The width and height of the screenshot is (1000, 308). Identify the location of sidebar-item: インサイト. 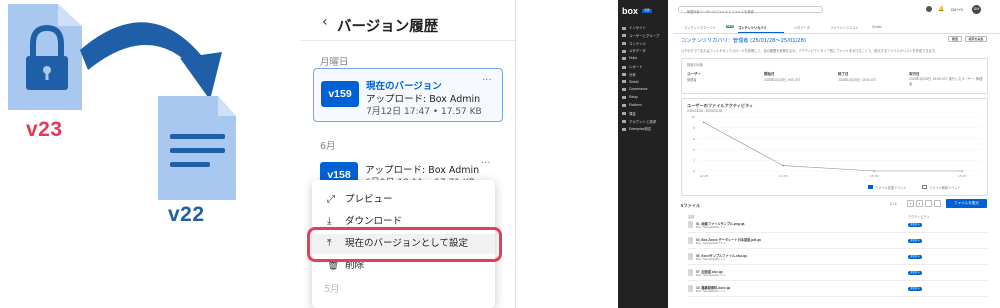
(634, 27).